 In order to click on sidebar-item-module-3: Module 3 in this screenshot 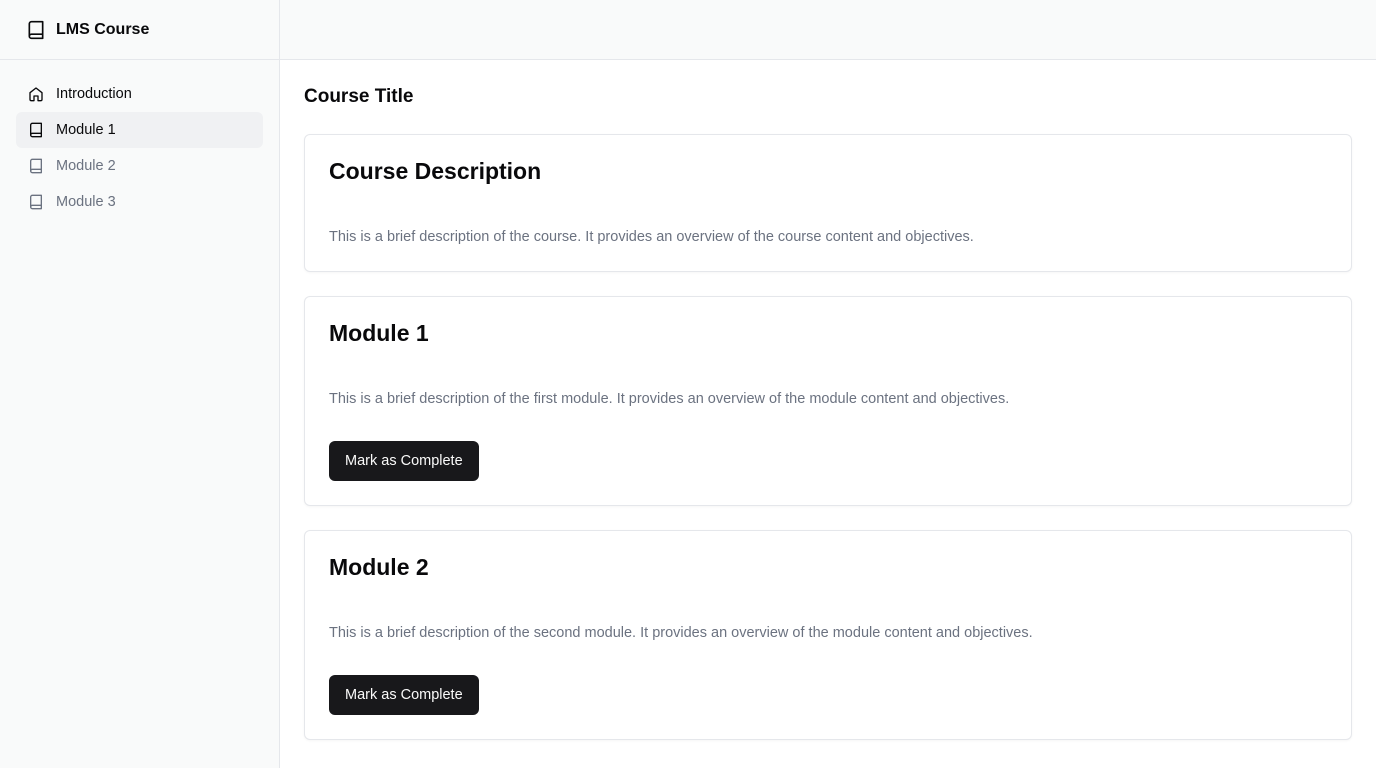, I will do `click(139, 202)`.